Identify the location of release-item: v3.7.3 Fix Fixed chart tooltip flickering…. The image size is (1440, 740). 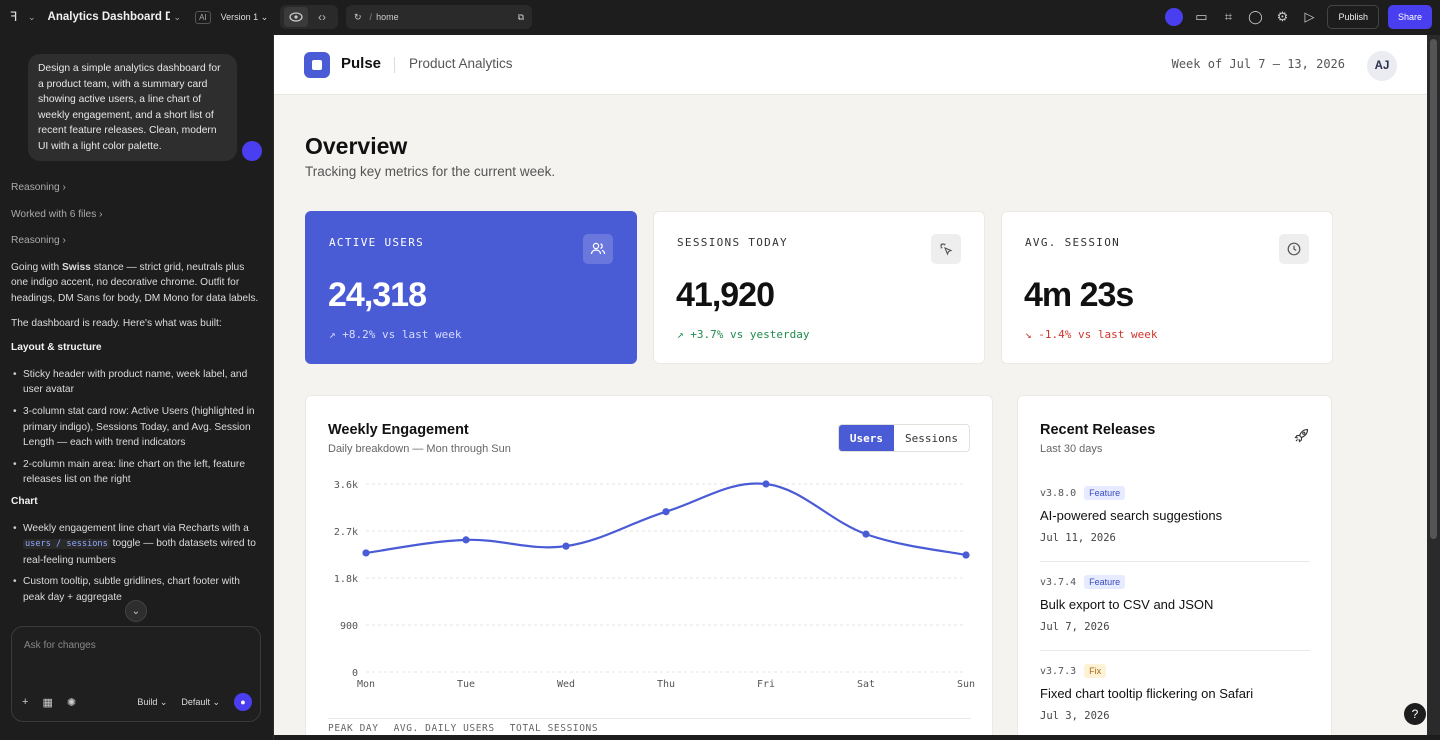
(1175, 693).